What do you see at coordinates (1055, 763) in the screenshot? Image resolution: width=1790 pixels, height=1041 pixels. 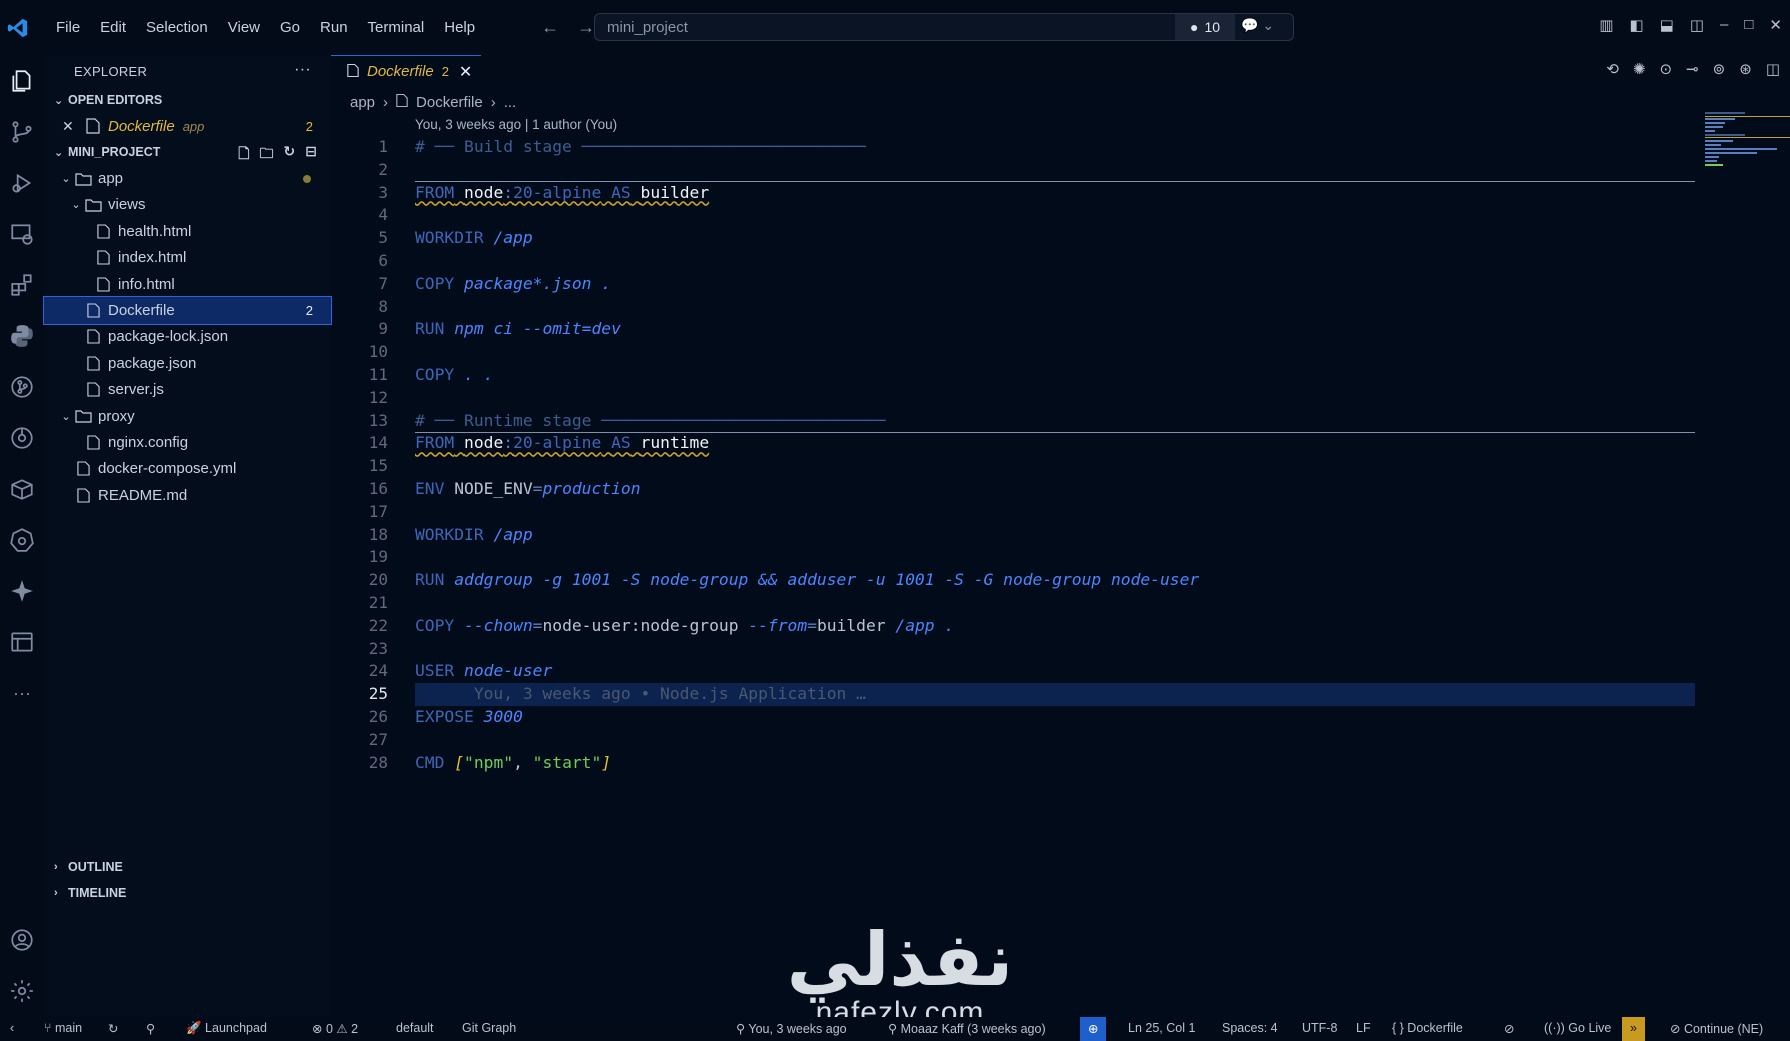 I see `code-line: CMD ["npm", "start"]` at bounding box center [1055, 763].